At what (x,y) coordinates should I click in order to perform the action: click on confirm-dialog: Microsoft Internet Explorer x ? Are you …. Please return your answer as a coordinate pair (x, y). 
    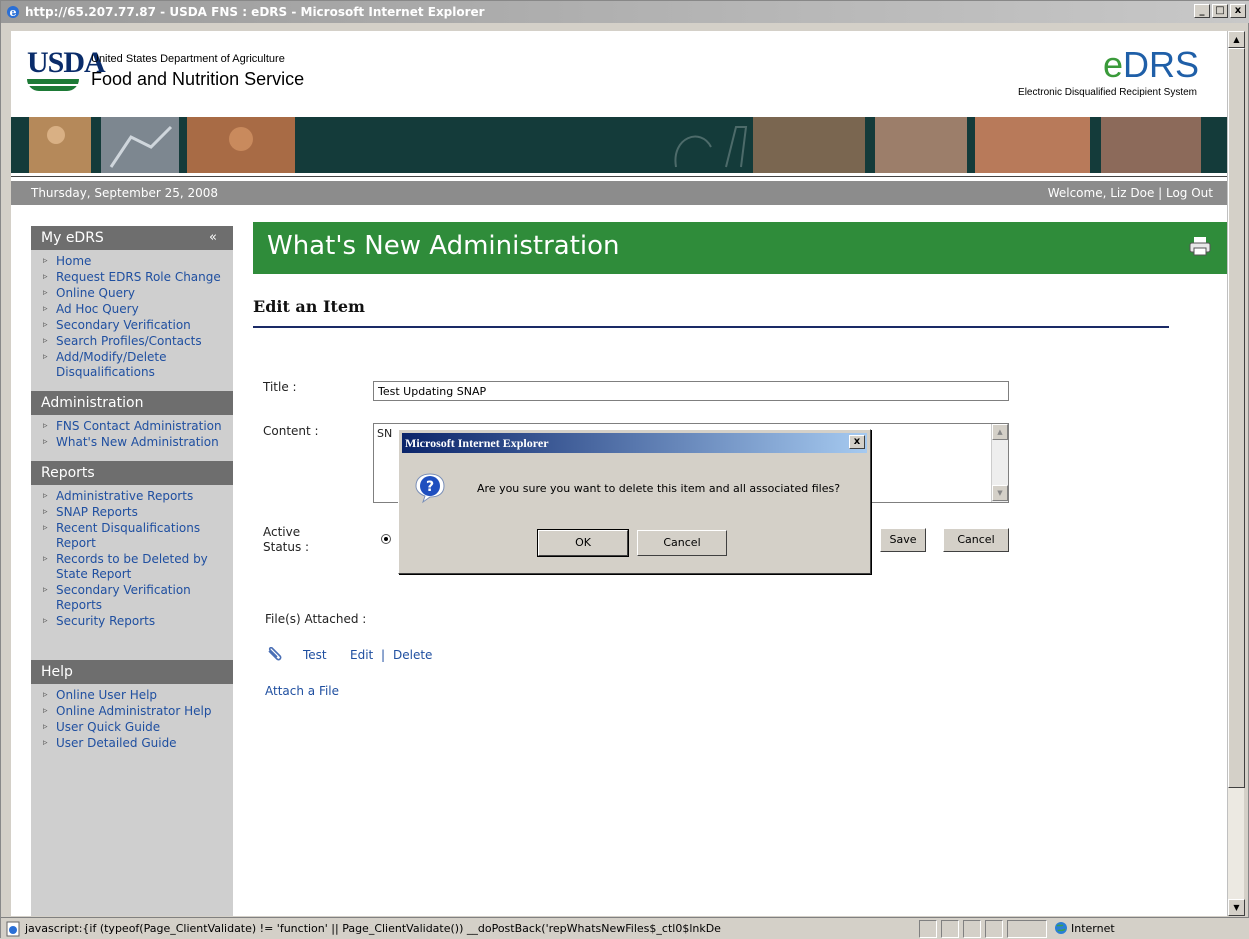
    Looking at the image, I should click on (634, 501).